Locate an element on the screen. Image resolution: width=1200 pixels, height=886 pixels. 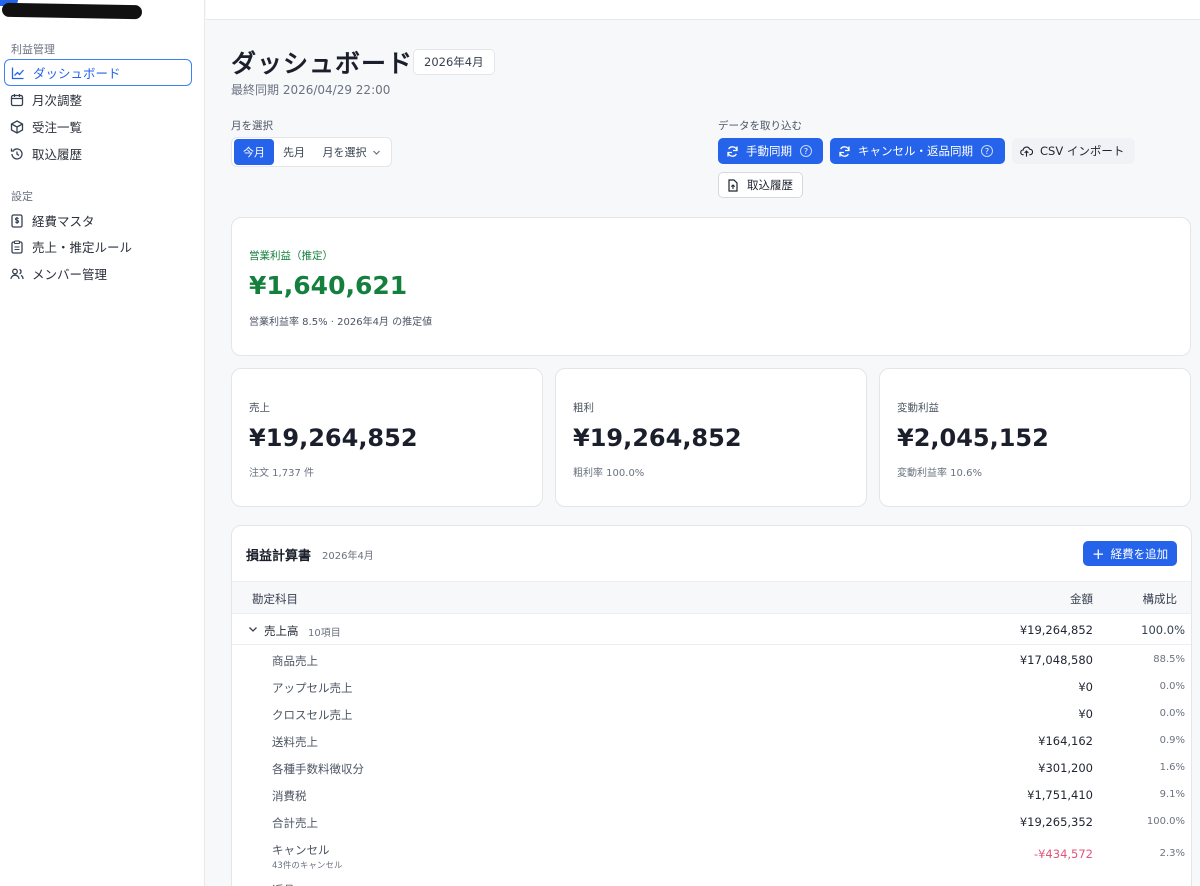
brand-name-redacted is located at coordinates (72, 11).